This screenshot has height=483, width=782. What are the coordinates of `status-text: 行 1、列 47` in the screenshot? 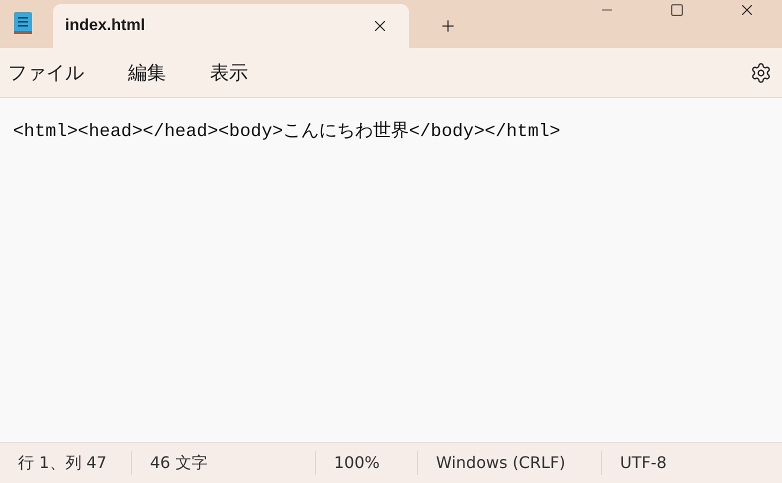 It's located at (66, 463).